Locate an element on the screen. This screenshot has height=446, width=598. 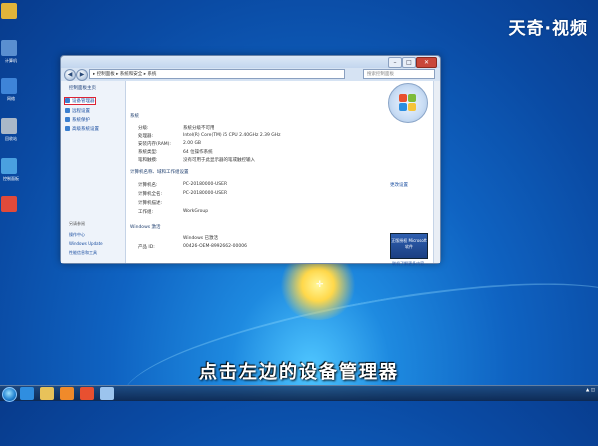
remote-settings-link: 远程设置 is located at coordinates (77, 111).